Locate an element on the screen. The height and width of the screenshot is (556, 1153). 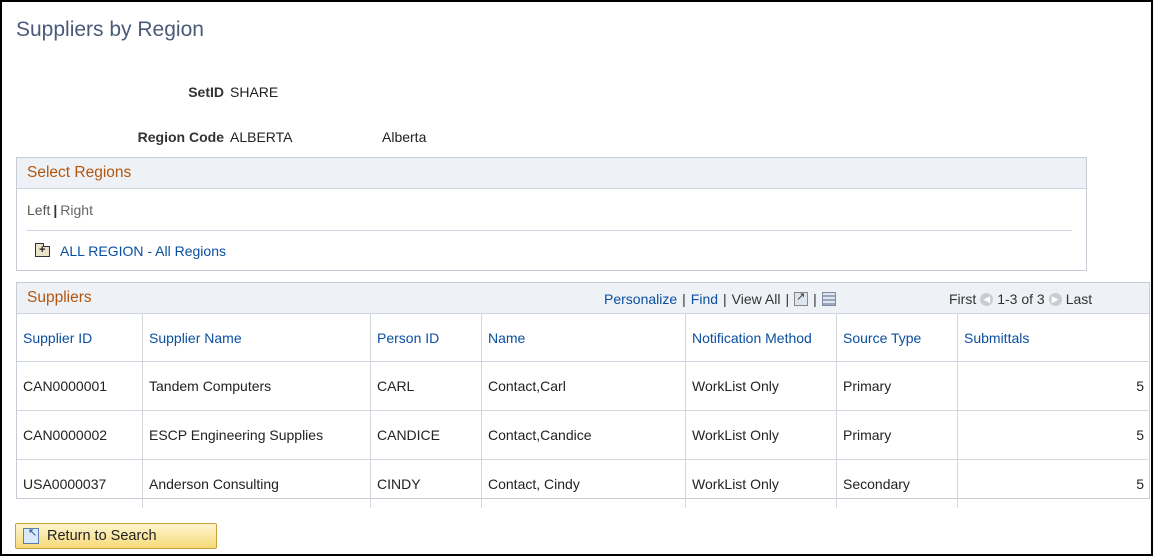
column-header-name: Name is located at coordinates (583, 338).